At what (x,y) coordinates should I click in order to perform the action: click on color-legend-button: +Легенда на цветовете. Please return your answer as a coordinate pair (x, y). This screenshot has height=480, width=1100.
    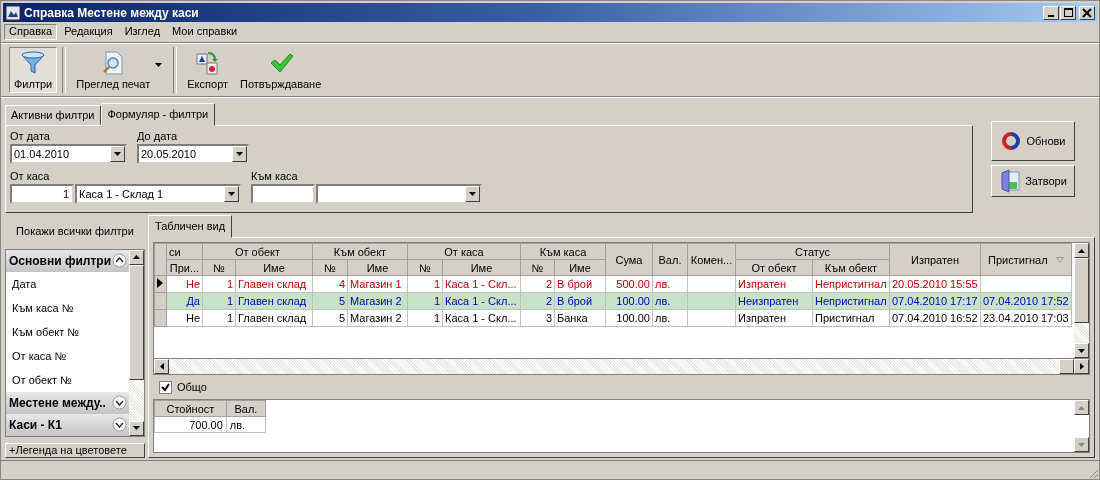
    Looking at the image, I should click on (75, 450).